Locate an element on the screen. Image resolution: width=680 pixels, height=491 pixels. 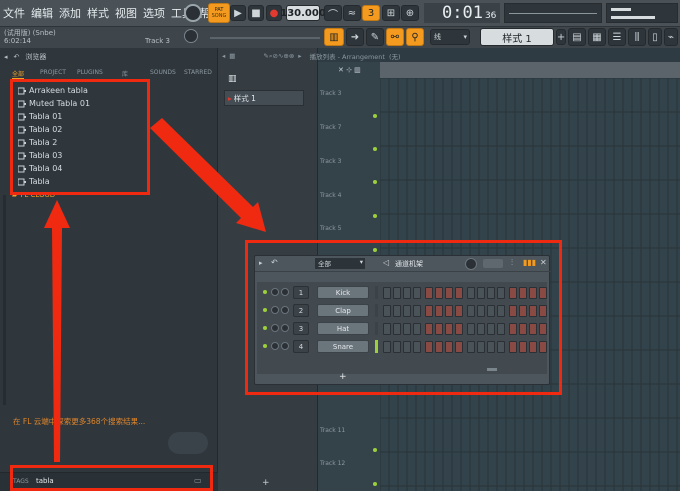
link-button: ⚯ is located at coordinates (395, 37).